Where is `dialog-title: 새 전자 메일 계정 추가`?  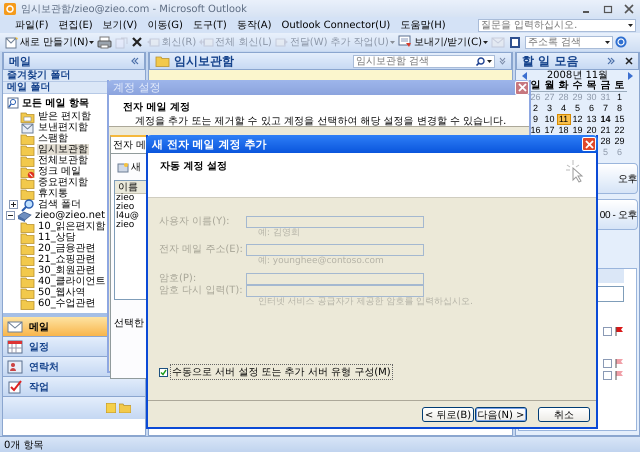
dialog-title: 새 전자 메일 계정 추가 is located at coordinates (209, 144).